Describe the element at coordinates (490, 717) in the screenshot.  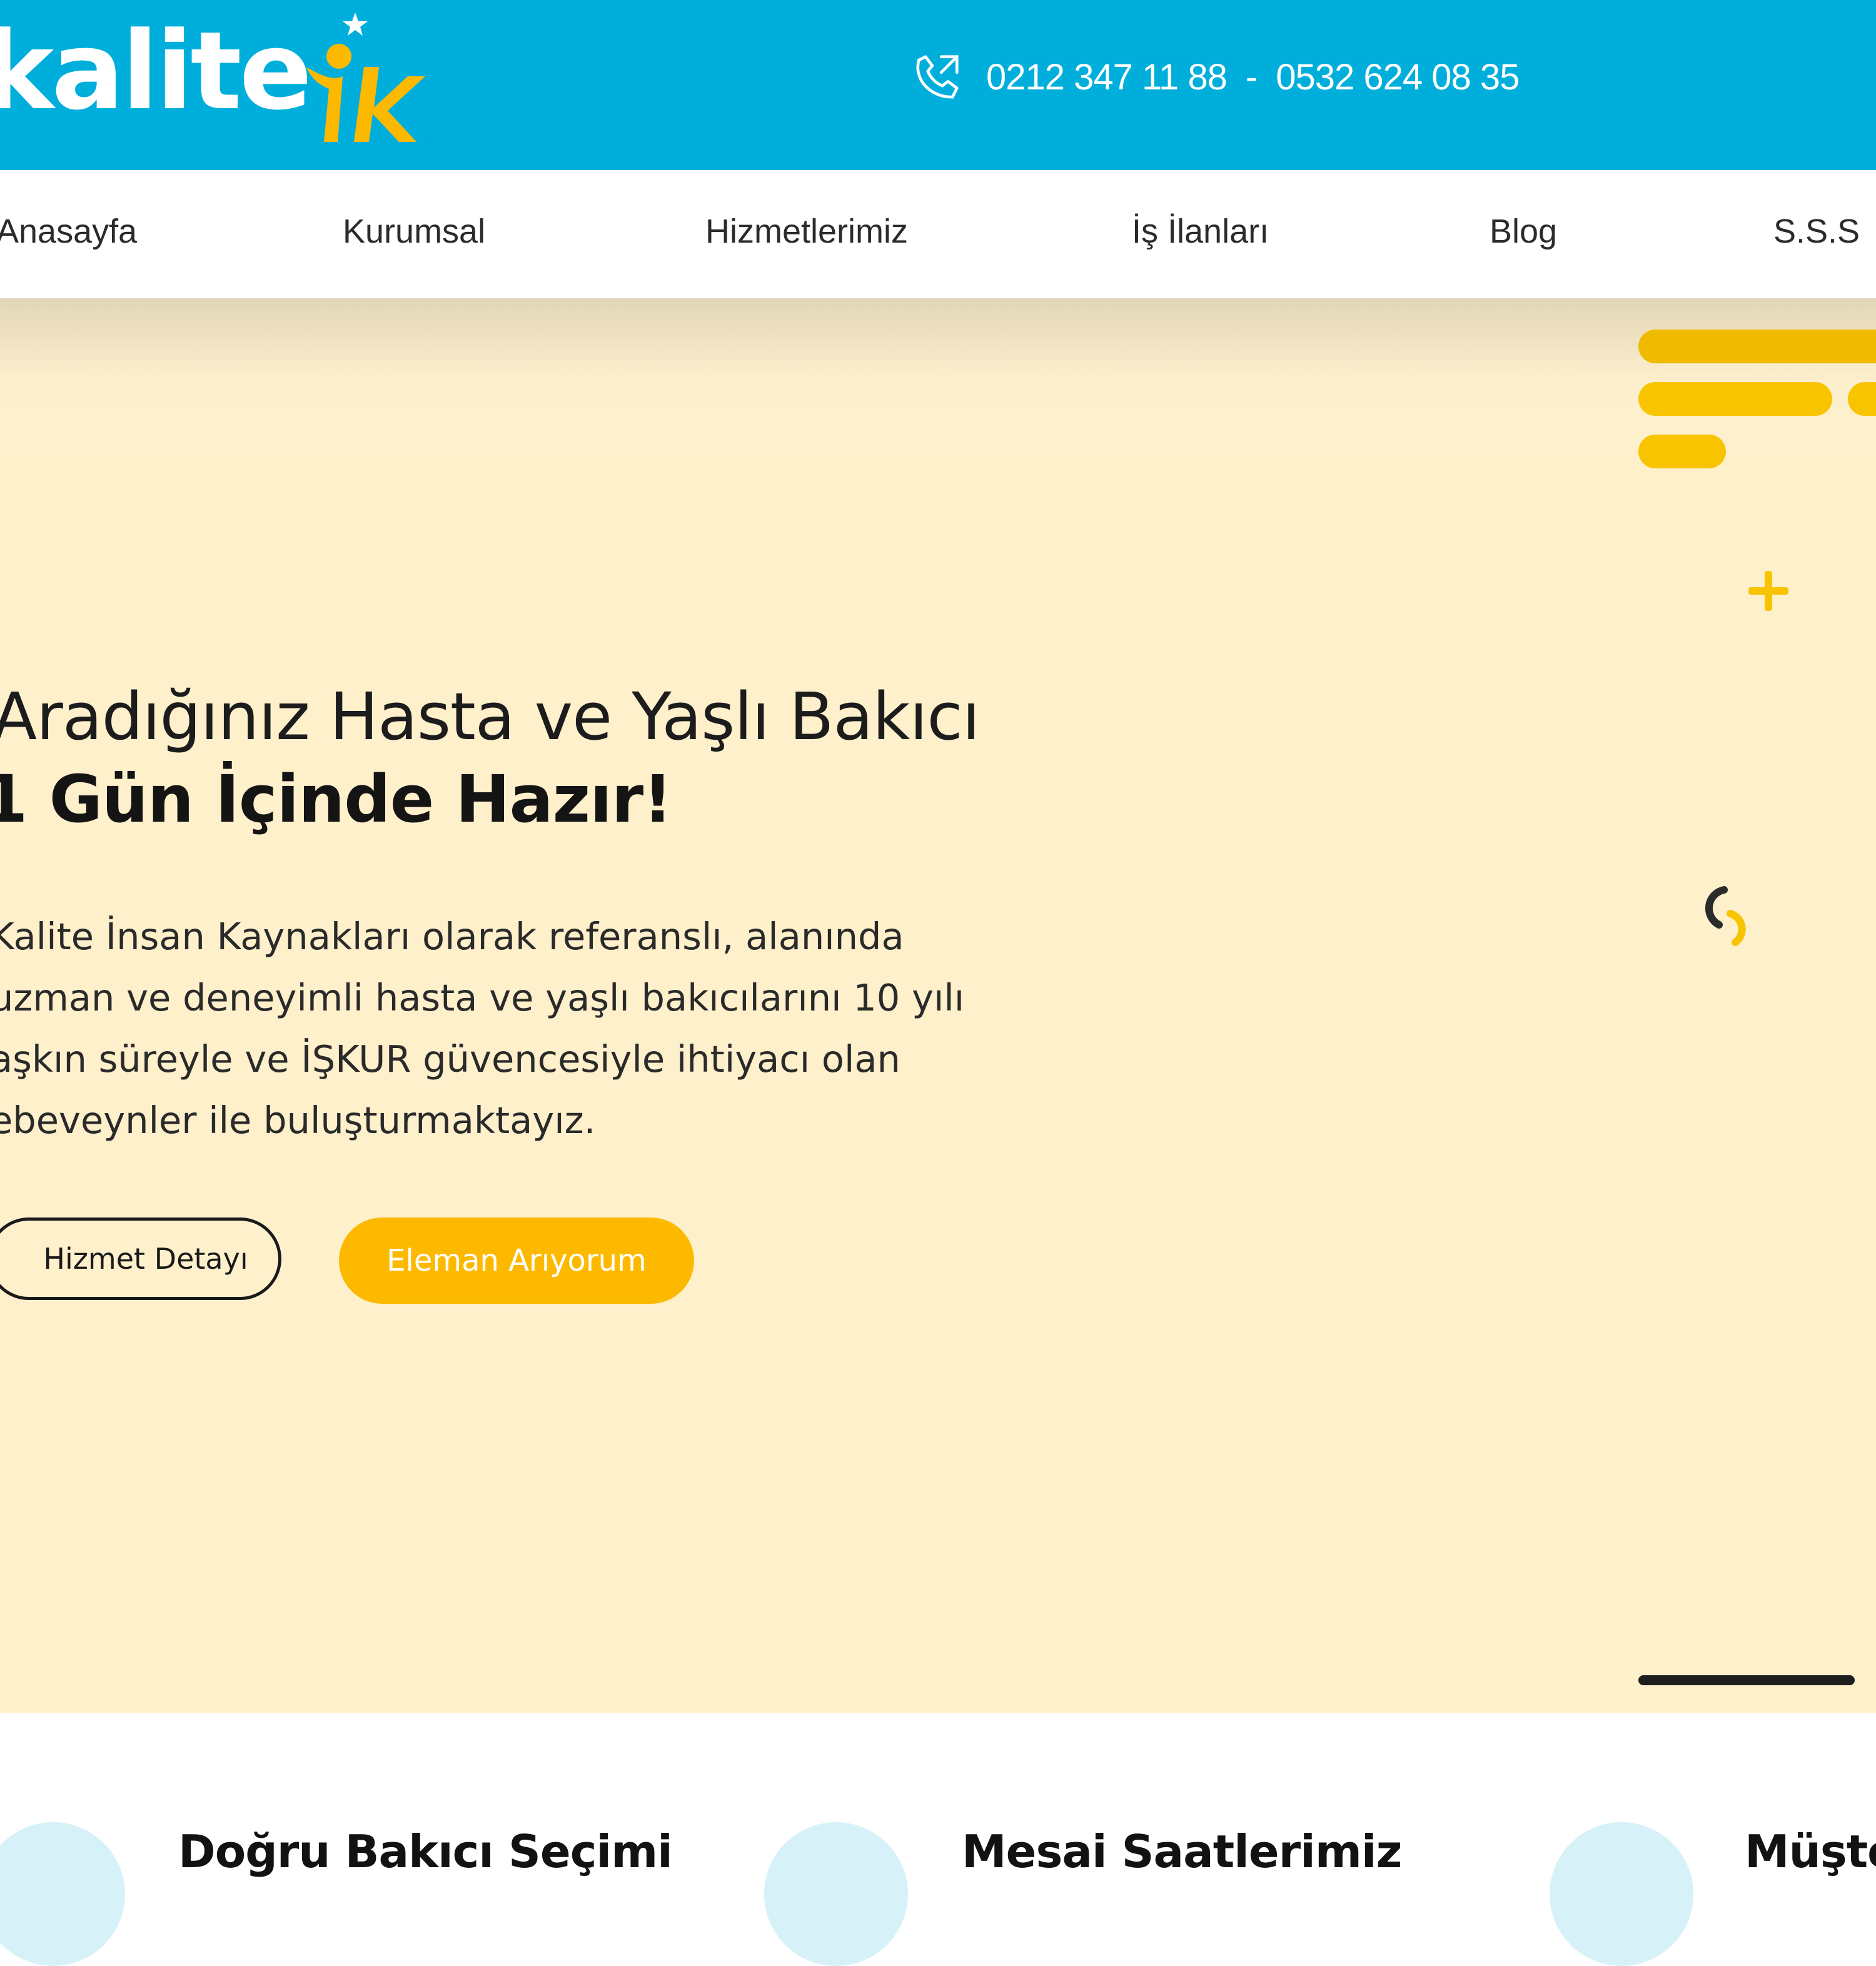
I see `hero-title-line1: Aradığınız Hasta ve Yaşlı Bakıcı` at that location.